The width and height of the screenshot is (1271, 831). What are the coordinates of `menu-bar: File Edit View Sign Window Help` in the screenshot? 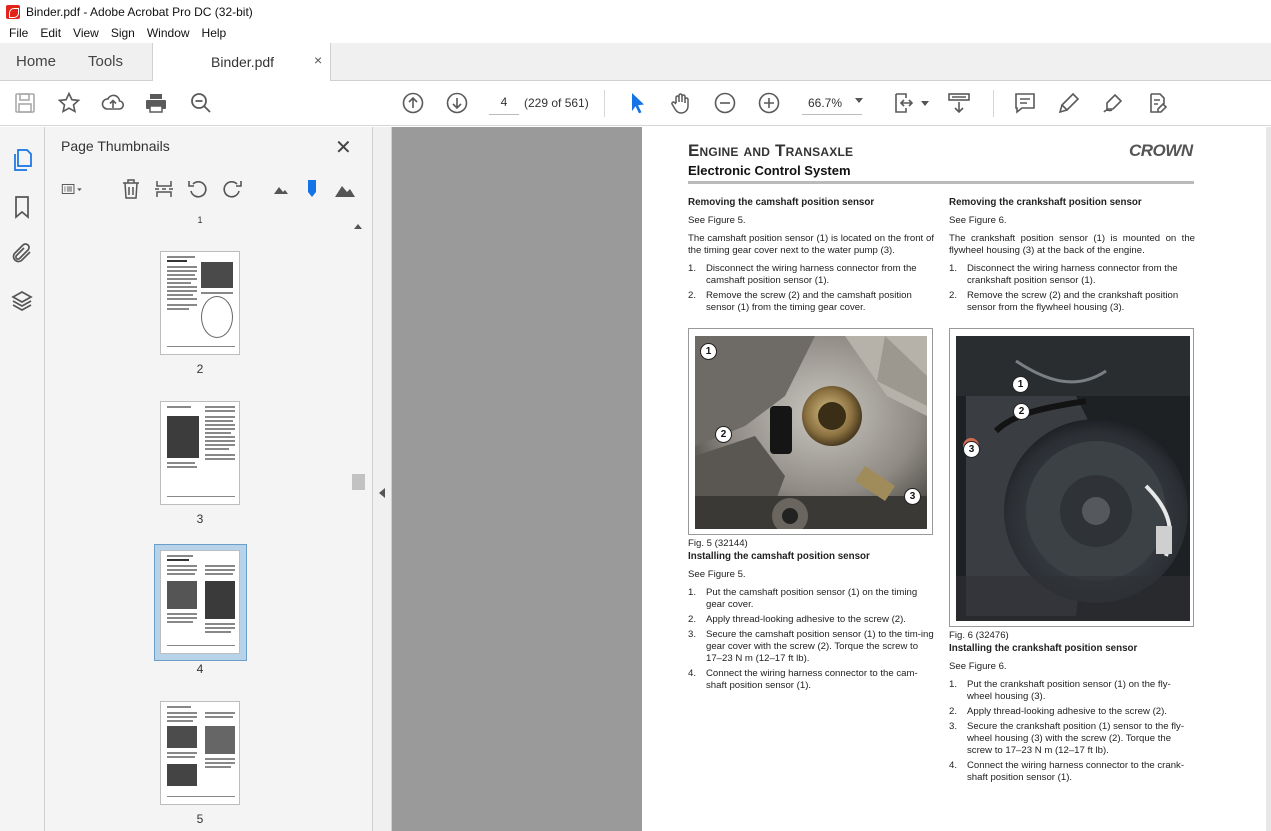 It's located at (635, 33).